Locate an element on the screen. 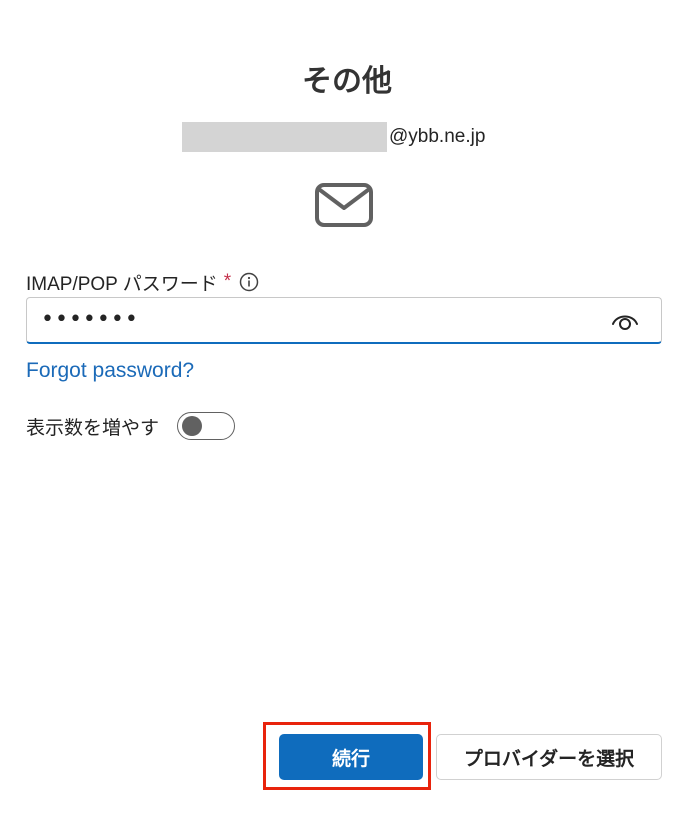 This screenshot has height=813, width=694. more-settings-row: 表示数を増やす is located at coordinates (131, 426).